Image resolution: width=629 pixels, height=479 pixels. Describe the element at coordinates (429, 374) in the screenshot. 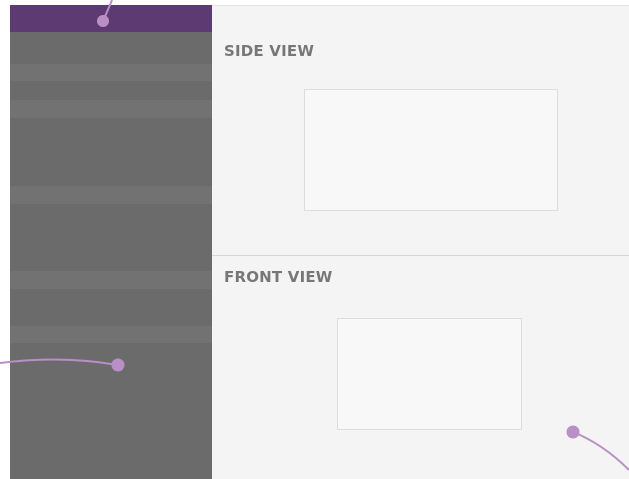

I see `front-view-preview` at that location.